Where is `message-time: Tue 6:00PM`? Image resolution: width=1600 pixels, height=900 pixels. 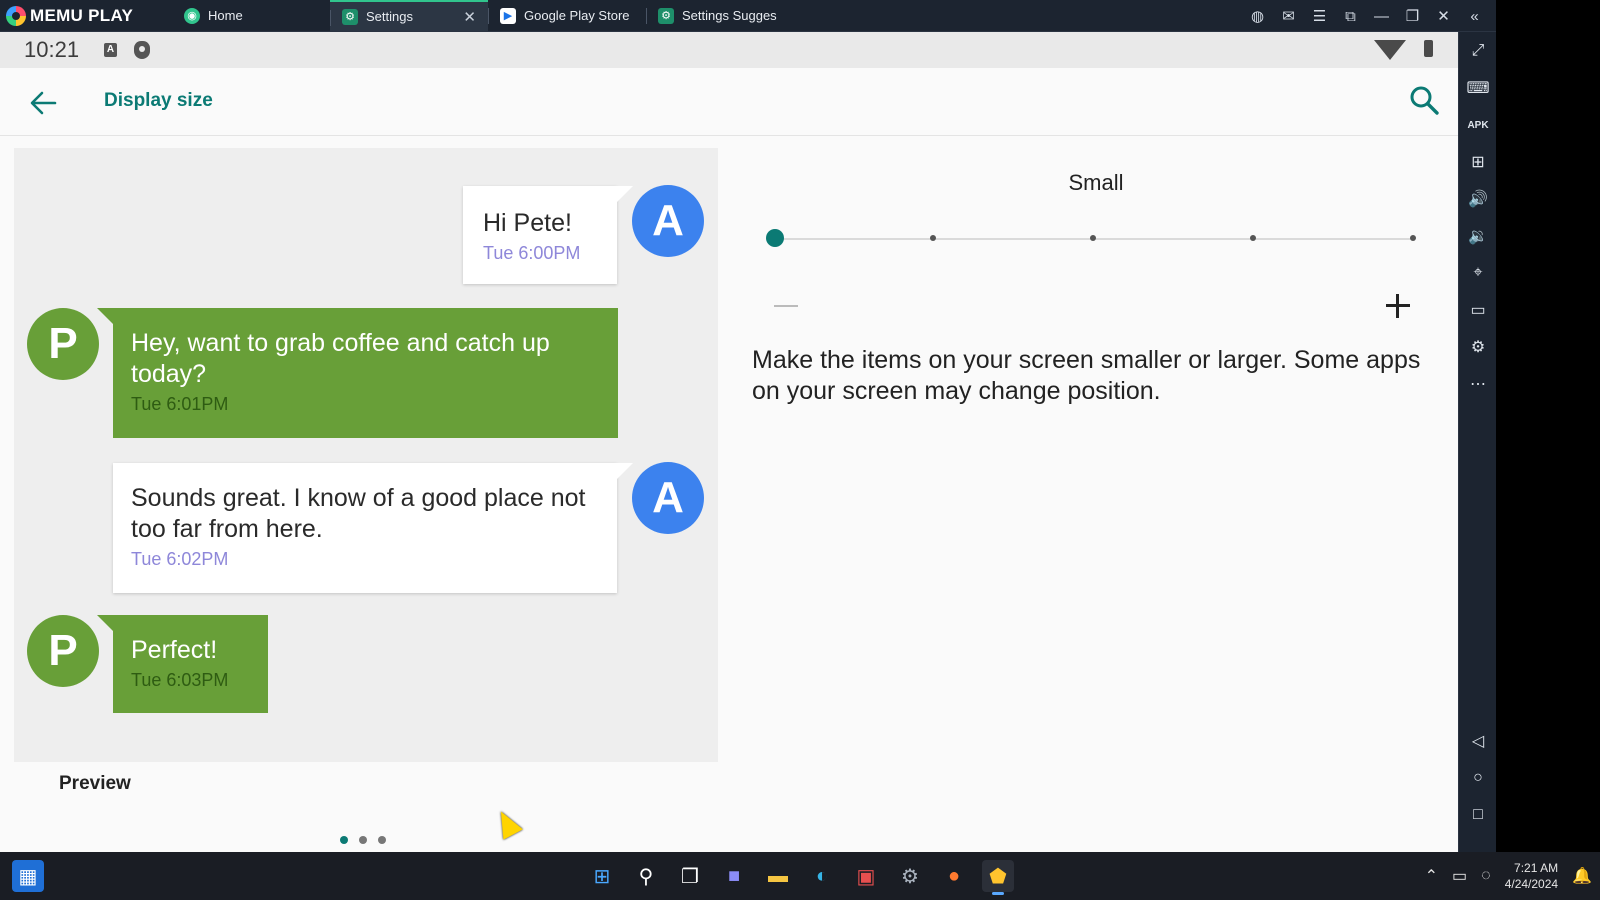
message-time: Tue 6:00PM is located at coordinates (532, 253).